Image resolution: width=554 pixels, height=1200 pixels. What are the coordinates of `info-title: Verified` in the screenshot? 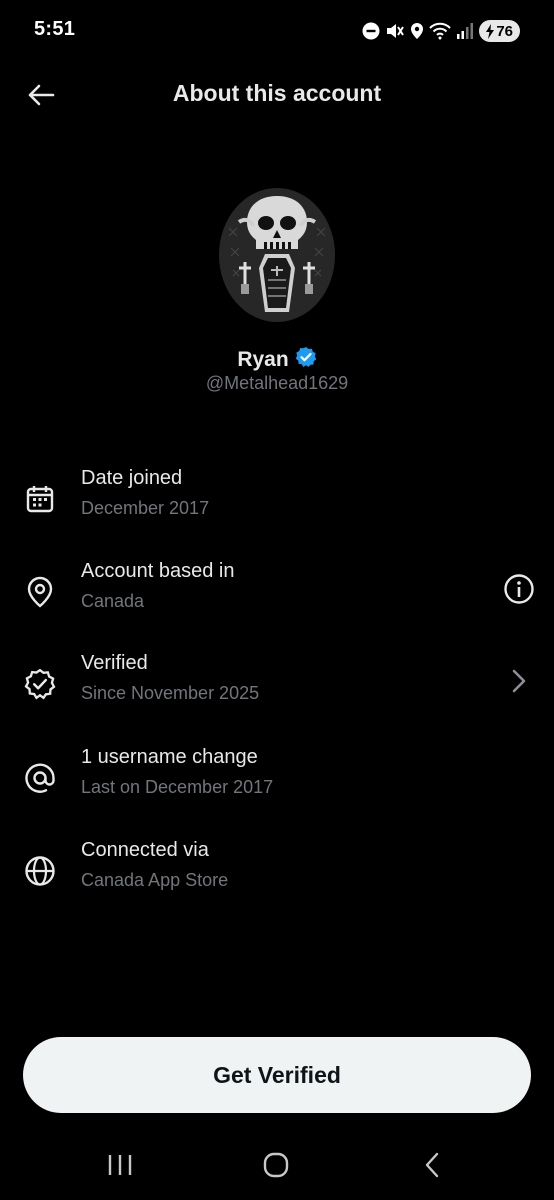 It's located at (114, 663).